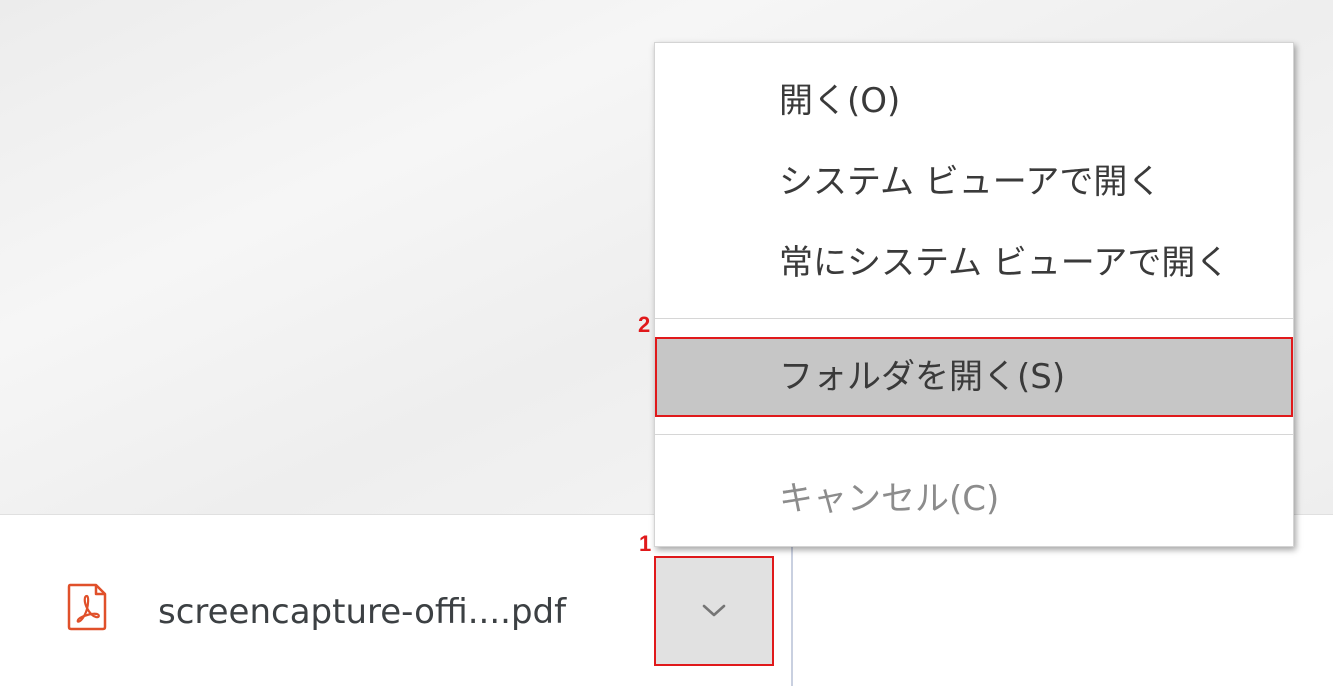 The width and height of the screenshot is (1333, 694). I want to click on menu-item-cancel: キャンセル(C), so click(974, 499).